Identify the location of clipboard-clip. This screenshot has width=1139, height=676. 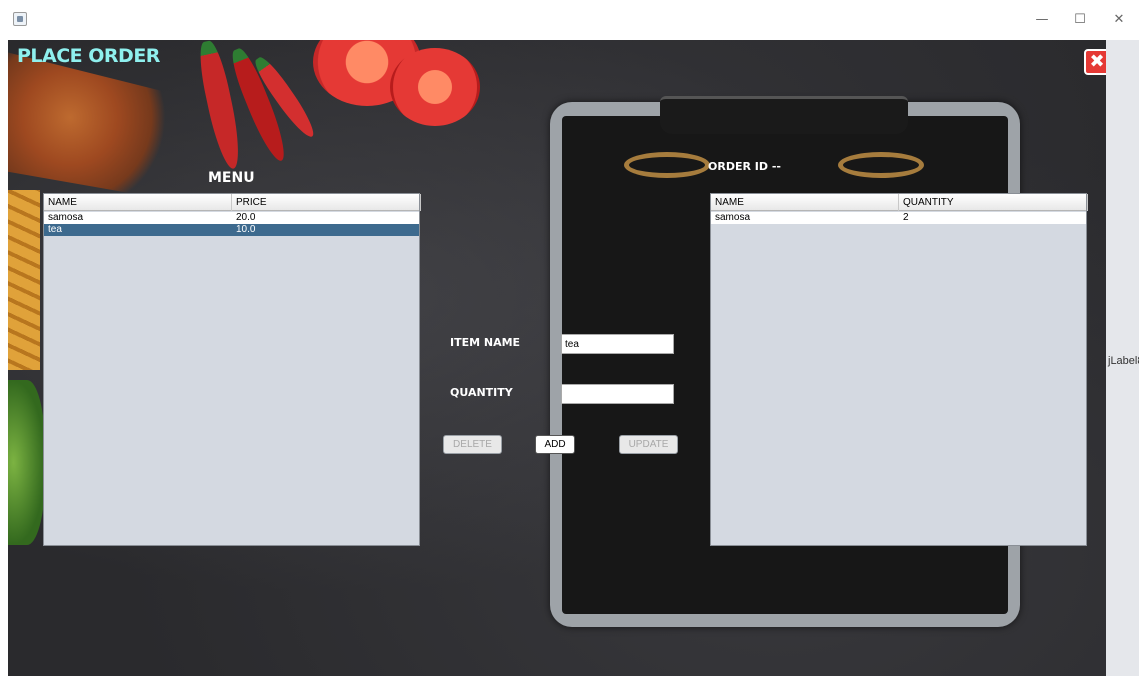
(784, 115).